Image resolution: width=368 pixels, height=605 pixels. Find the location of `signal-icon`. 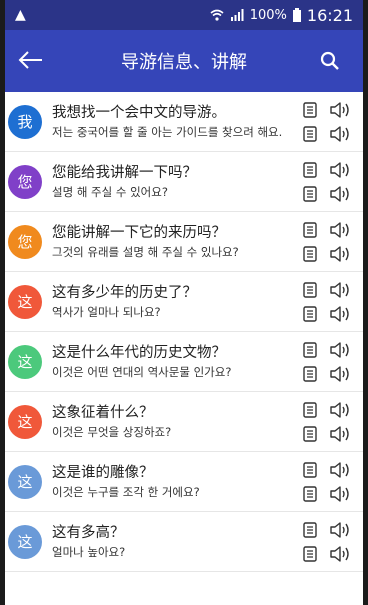

signal-icon is located at coordinates (237, 15).